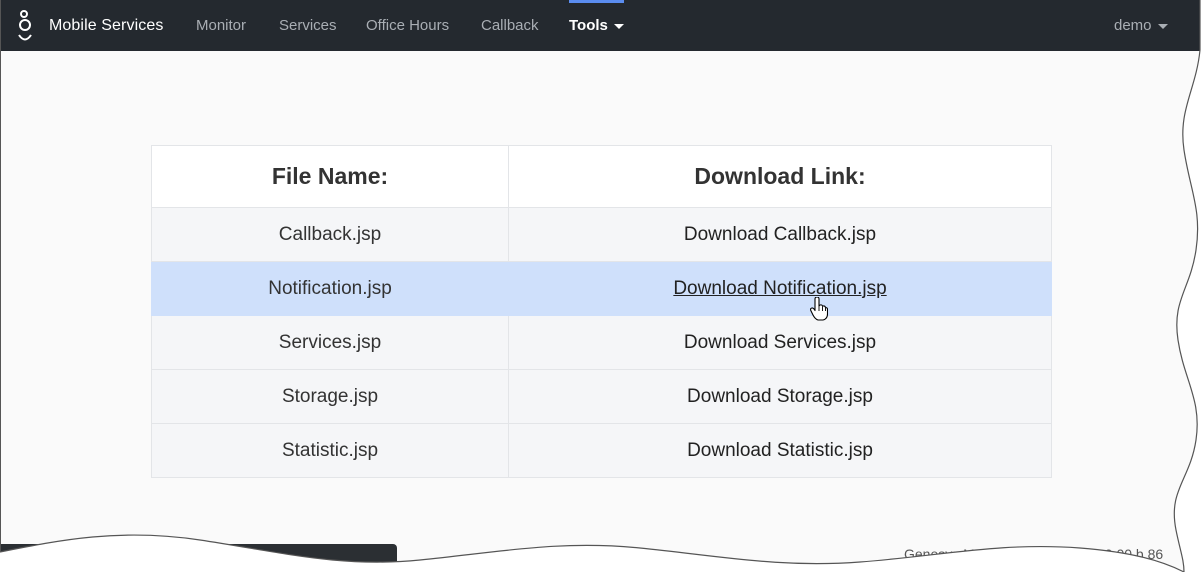 Image resolution: width=1202 pixels, height=572 pixels. What do you see at coordinates (819, 309) in the screenshot?
I see `hand-pointer-icon` at bounding box center [819, 309].